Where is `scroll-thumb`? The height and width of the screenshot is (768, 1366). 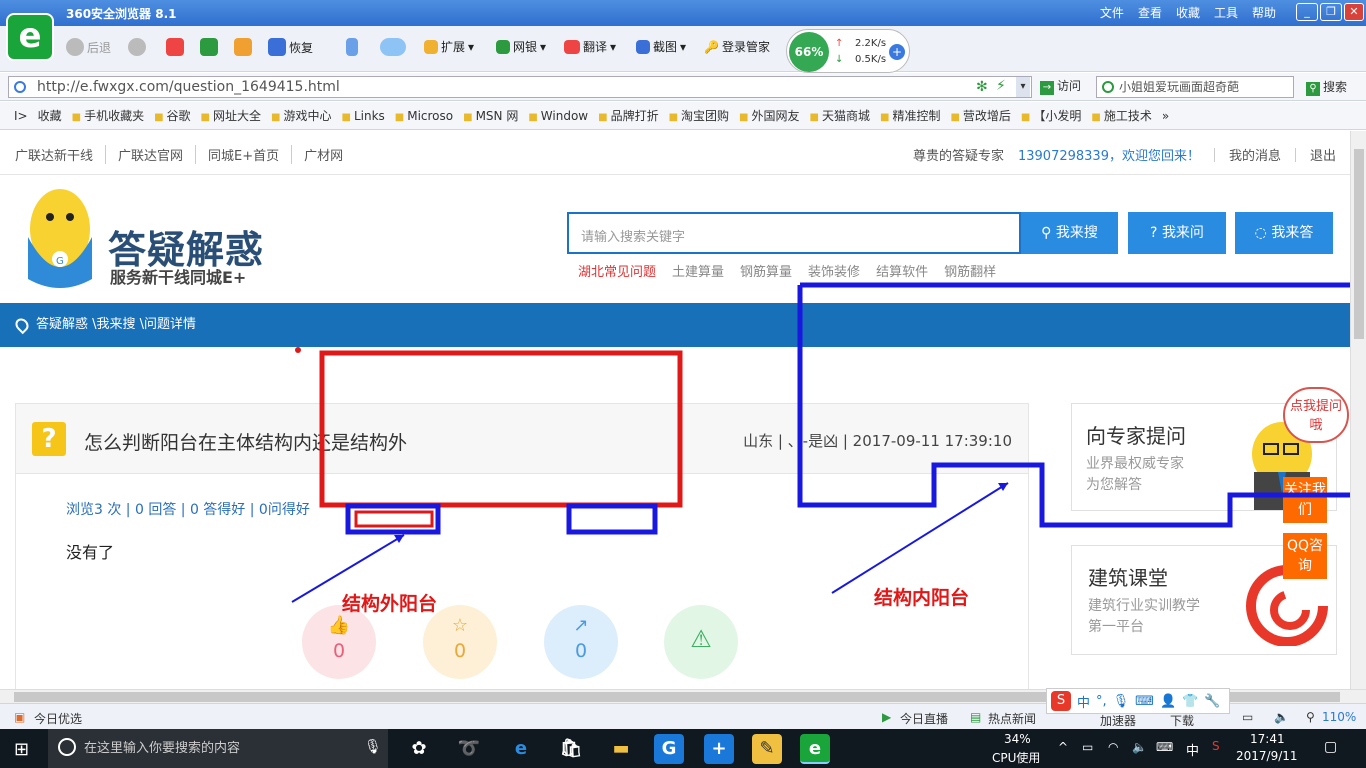 scroll-thumb is located at coordinates (1359, 244).